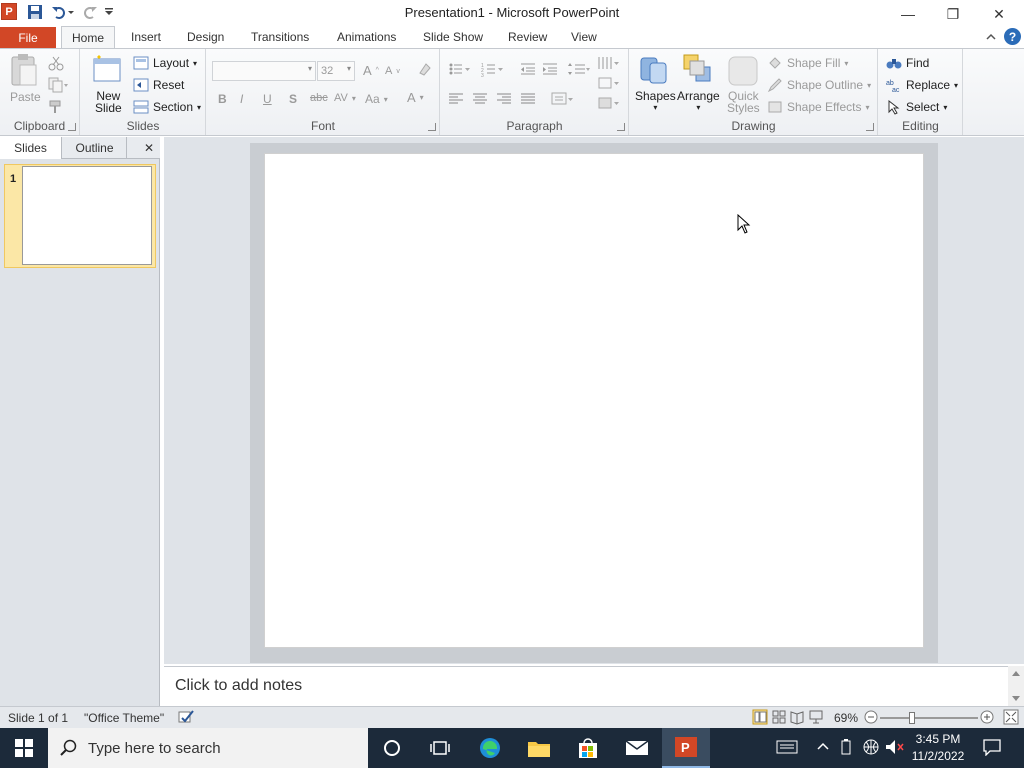  Describe the element at coordinates (609, 103) in the screenshot. I see `convert-to-smartart-icon` at that location.